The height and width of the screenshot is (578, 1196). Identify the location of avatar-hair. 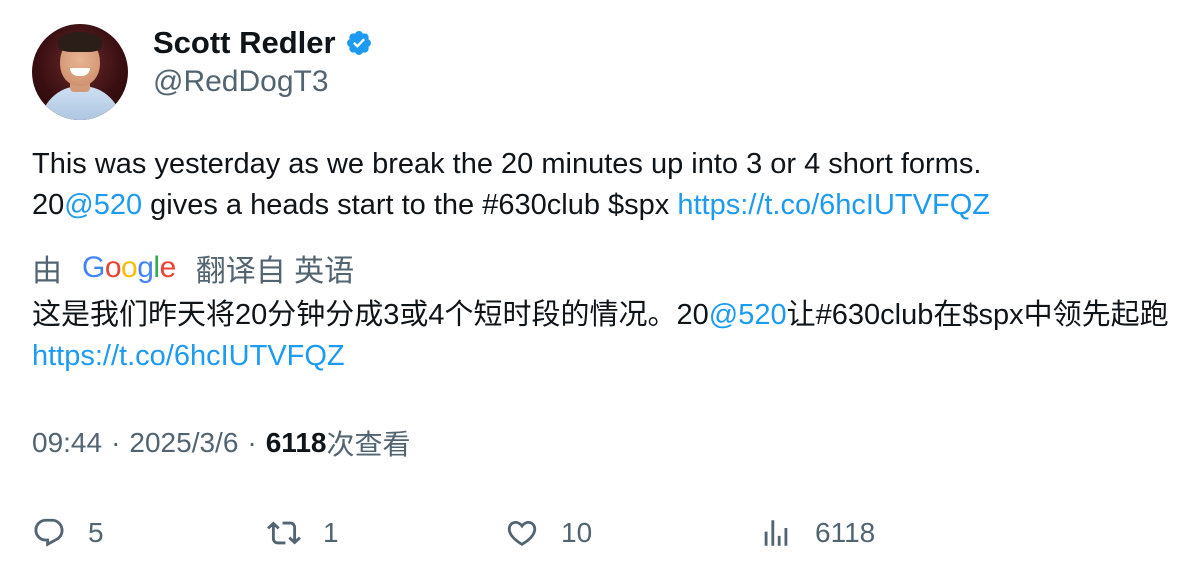
(80, 42).